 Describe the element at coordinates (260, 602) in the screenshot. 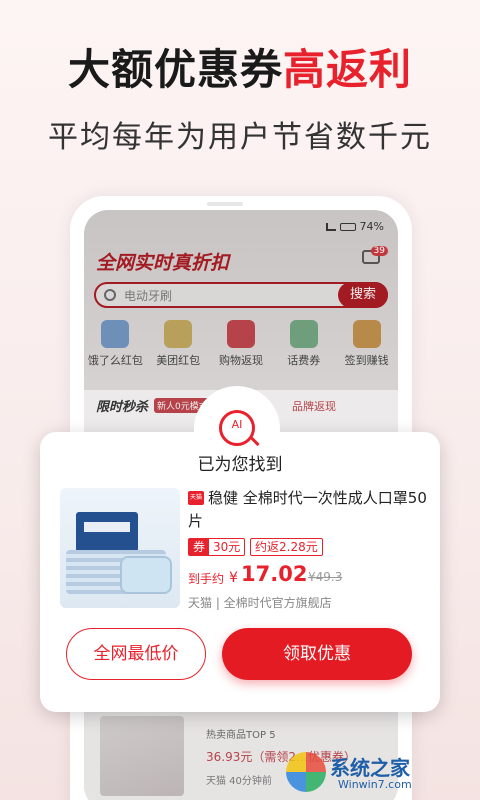

I see `shop-name: 天猫 | 全棉时代官方旗舰店` at that location.